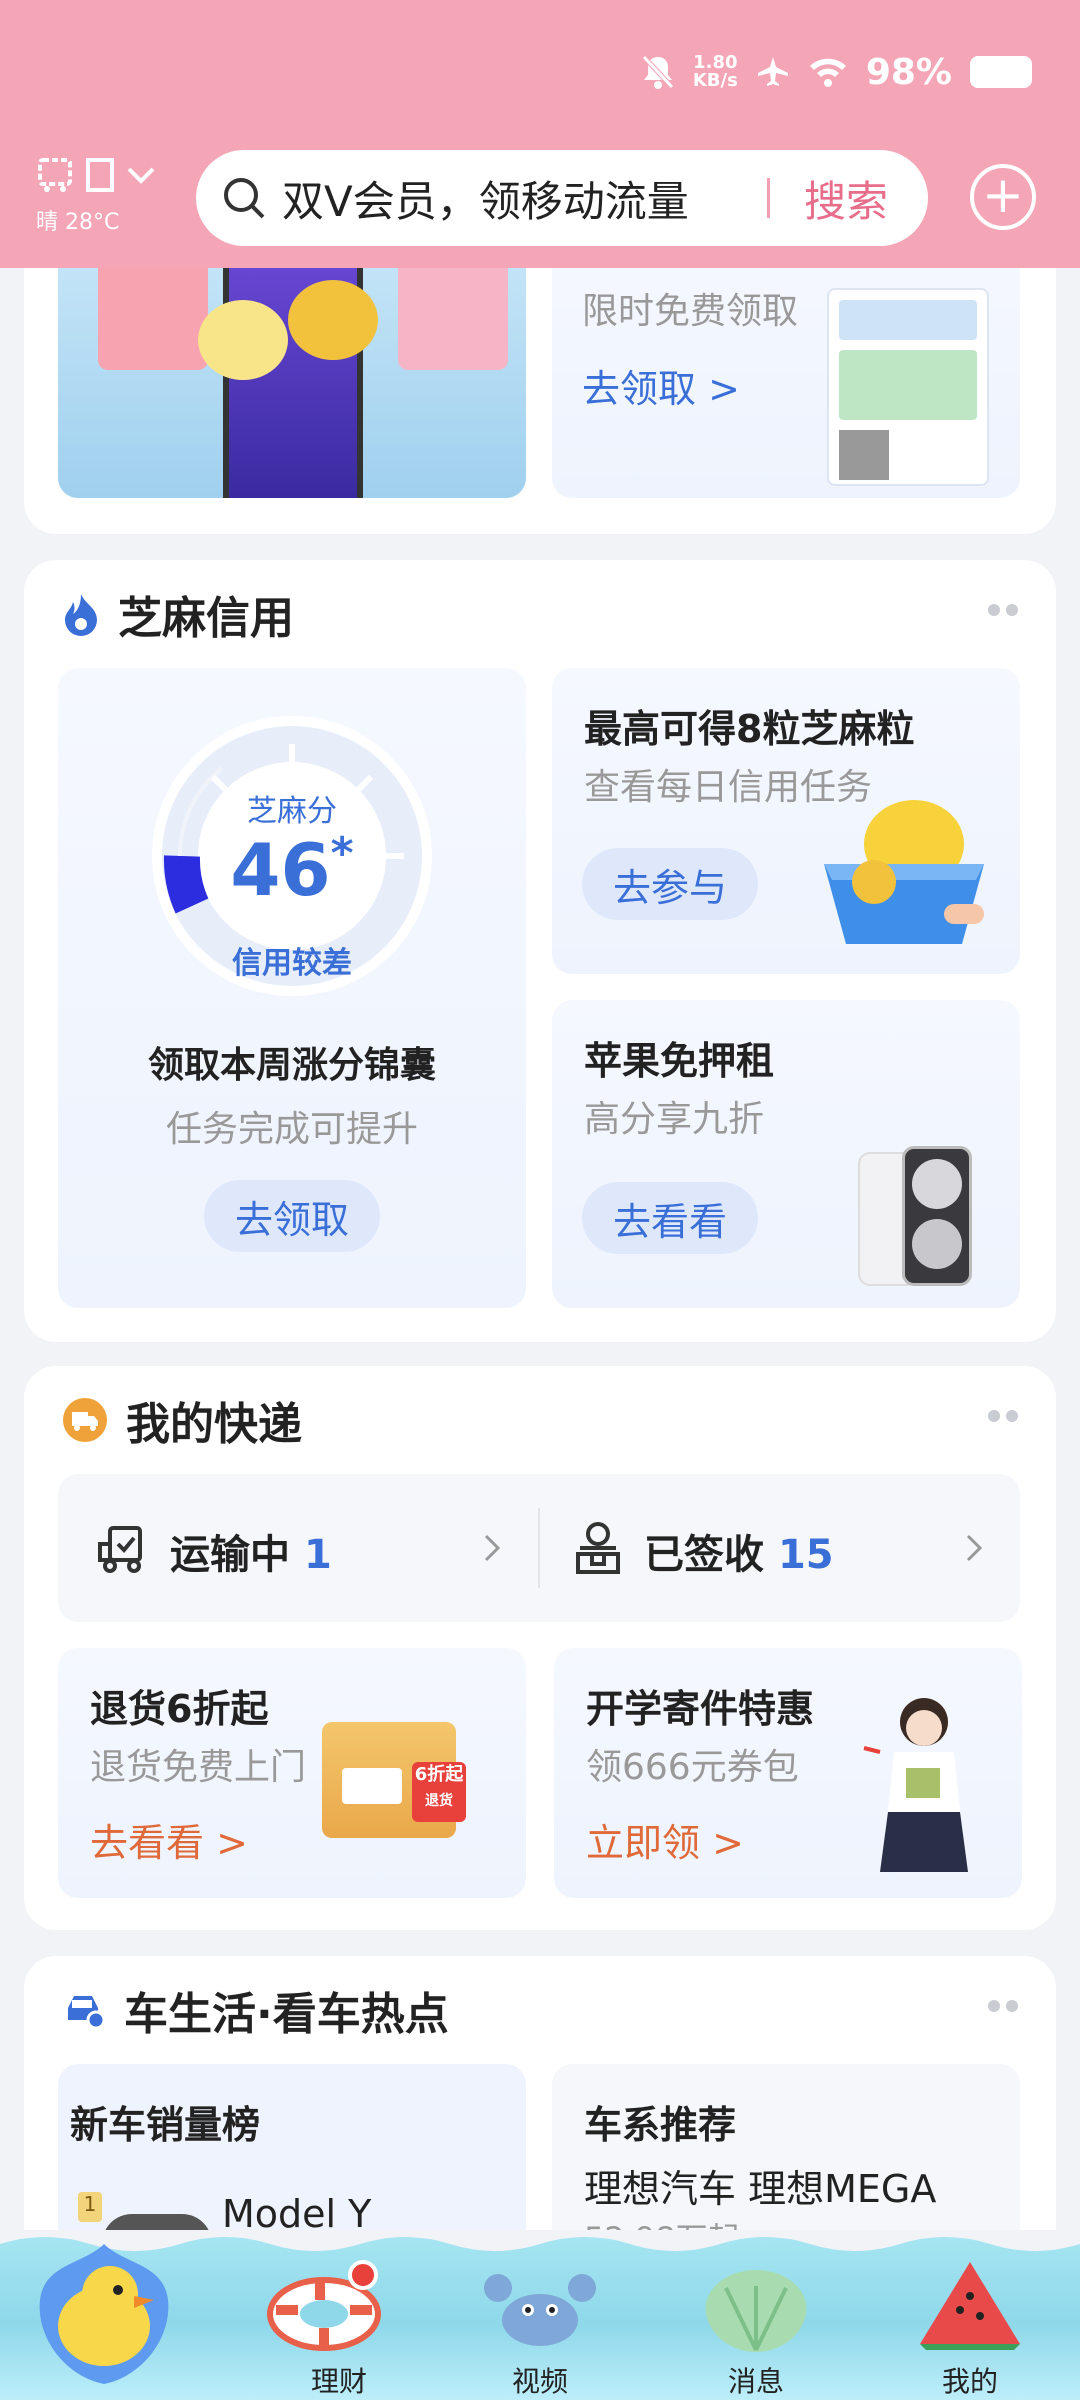 This screenshot has height=2400, width=1080. I want to click on courier-icon, so click(598, 1548).